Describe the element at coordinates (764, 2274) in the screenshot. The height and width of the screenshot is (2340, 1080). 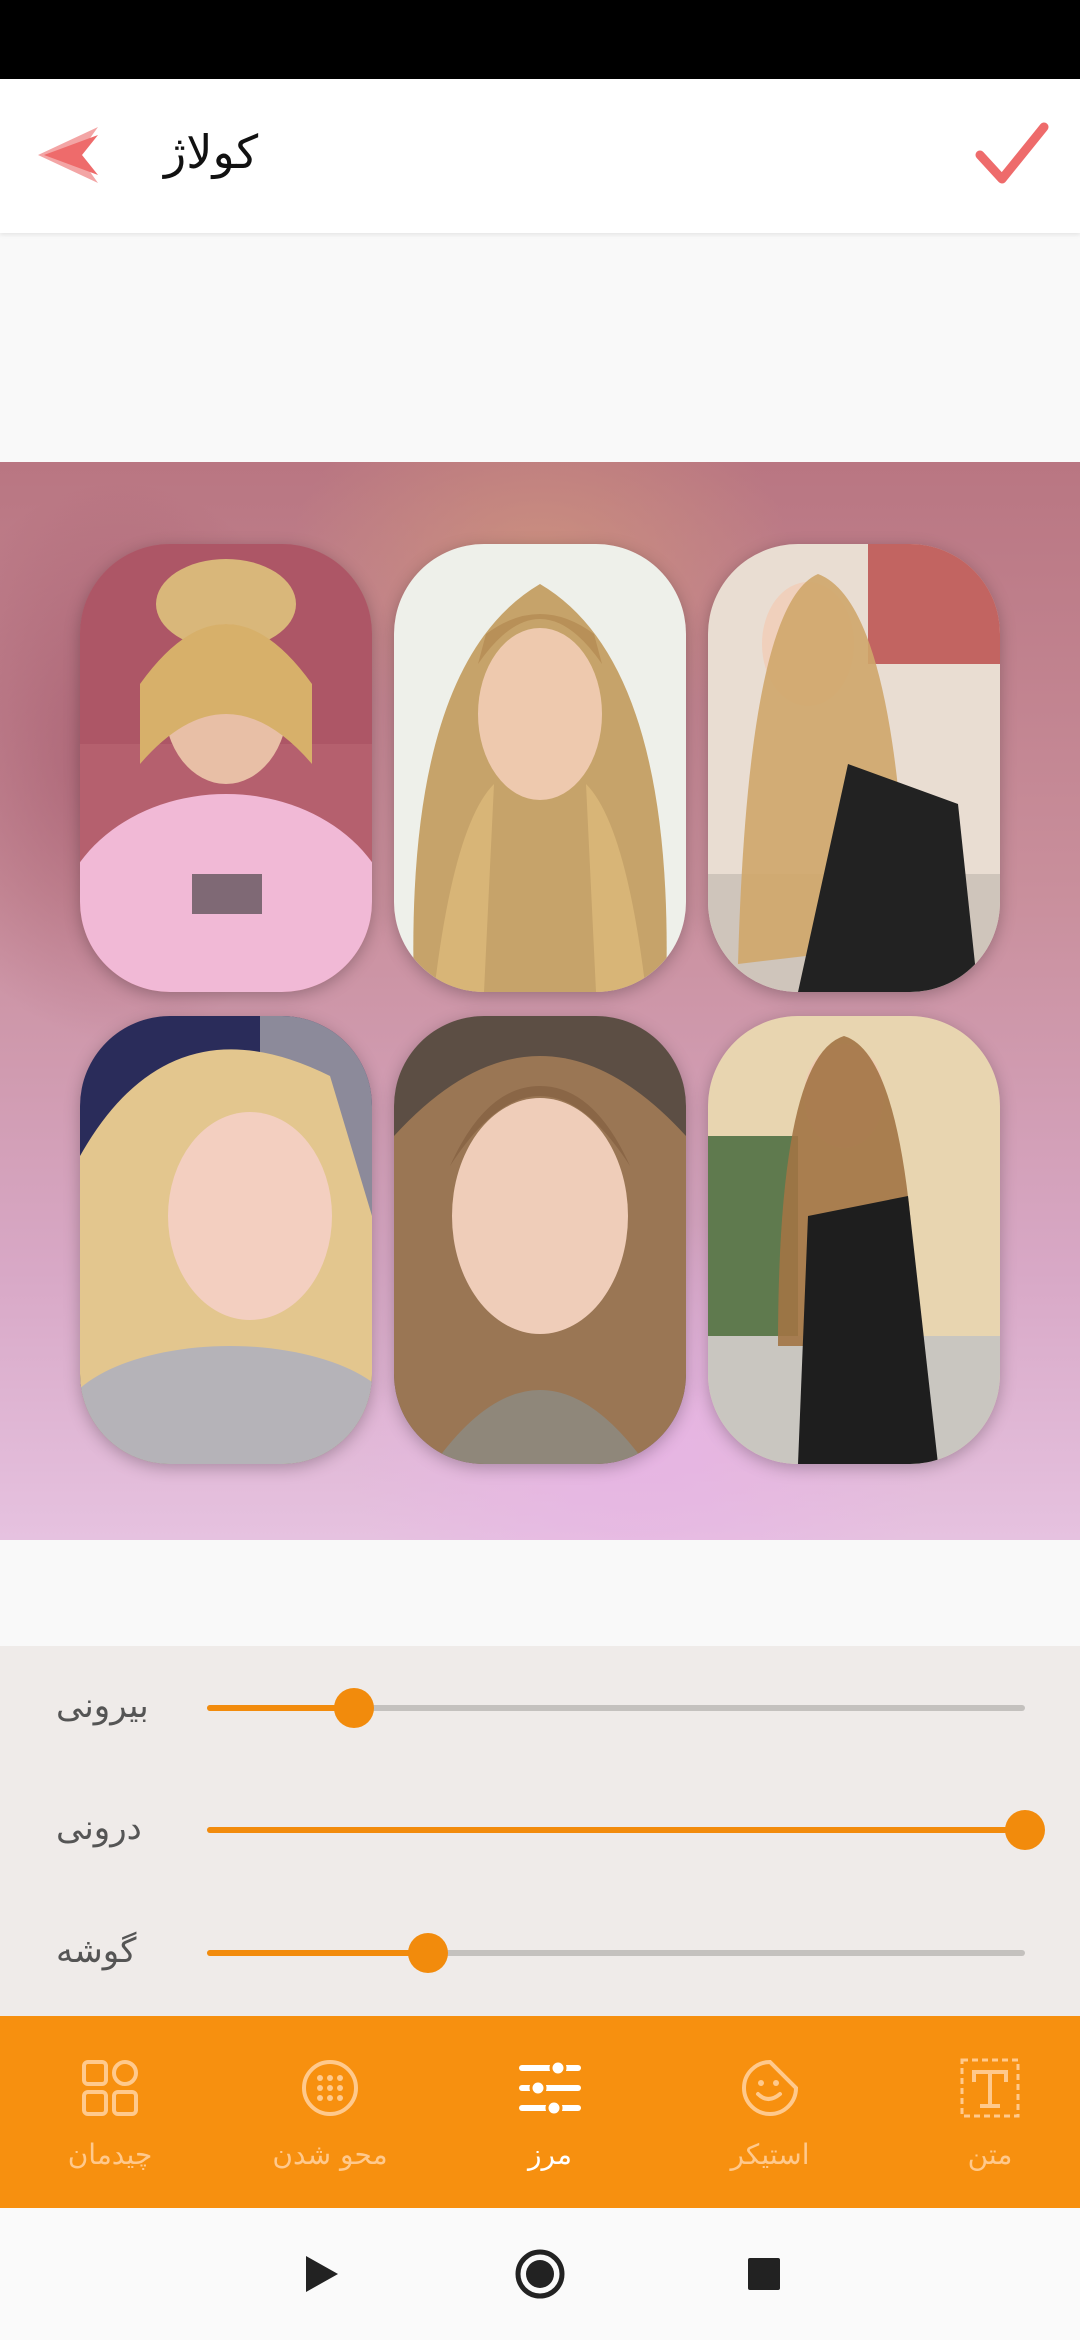
I see `square-recents-icon` at that location.